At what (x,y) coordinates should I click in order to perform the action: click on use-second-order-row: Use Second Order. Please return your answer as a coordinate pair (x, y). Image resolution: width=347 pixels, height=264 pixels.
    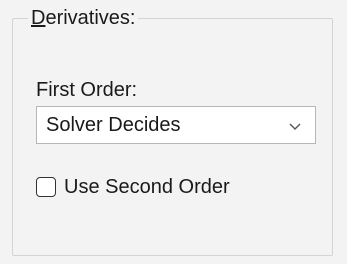
    Looking at the image, I should click on (133, 187).